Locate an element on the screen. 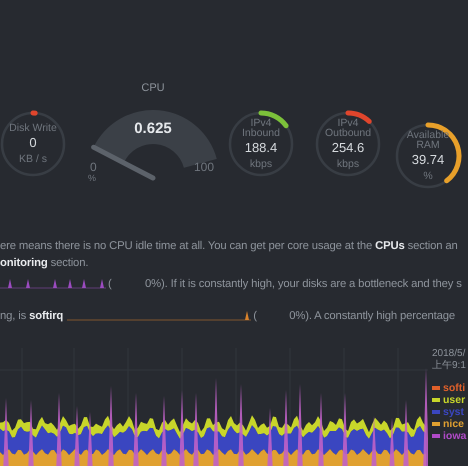 The image size is (468, 466). legend-item: nice is located at coordinates (450, 424).